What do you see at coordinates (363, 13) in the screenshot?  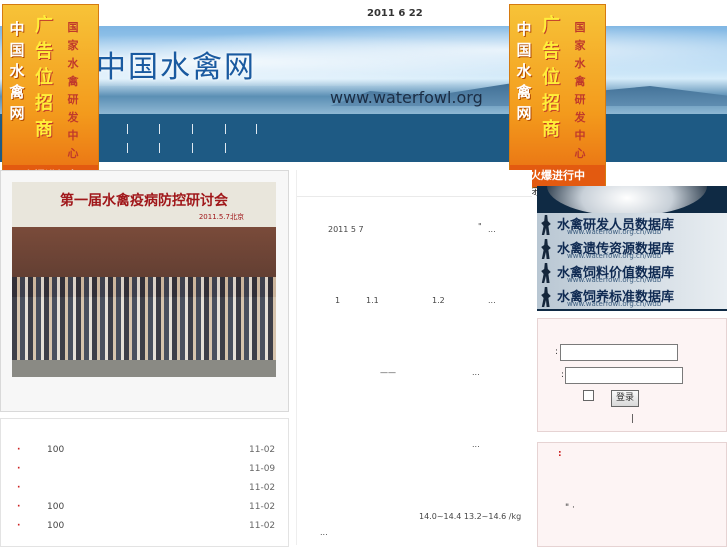 I see `date-bar` at bounding box center [363, 13].